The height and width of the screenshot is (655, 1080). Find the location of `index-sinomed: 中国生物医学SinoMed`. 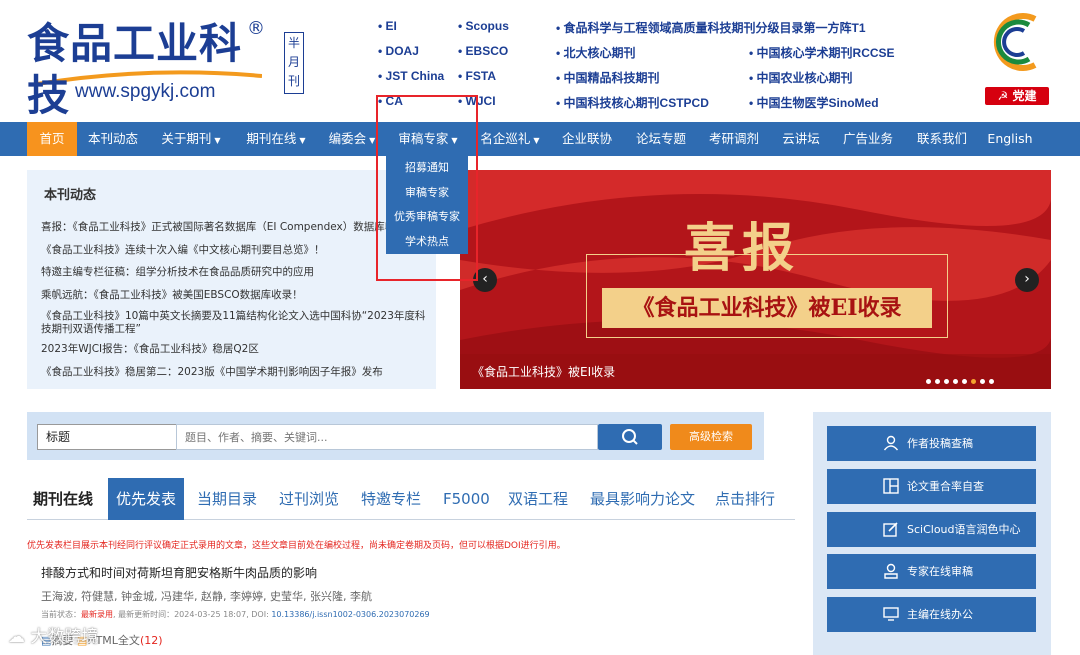

index-sinomed: 中国生物医学SinoMed is located at coordinates (814, 102).